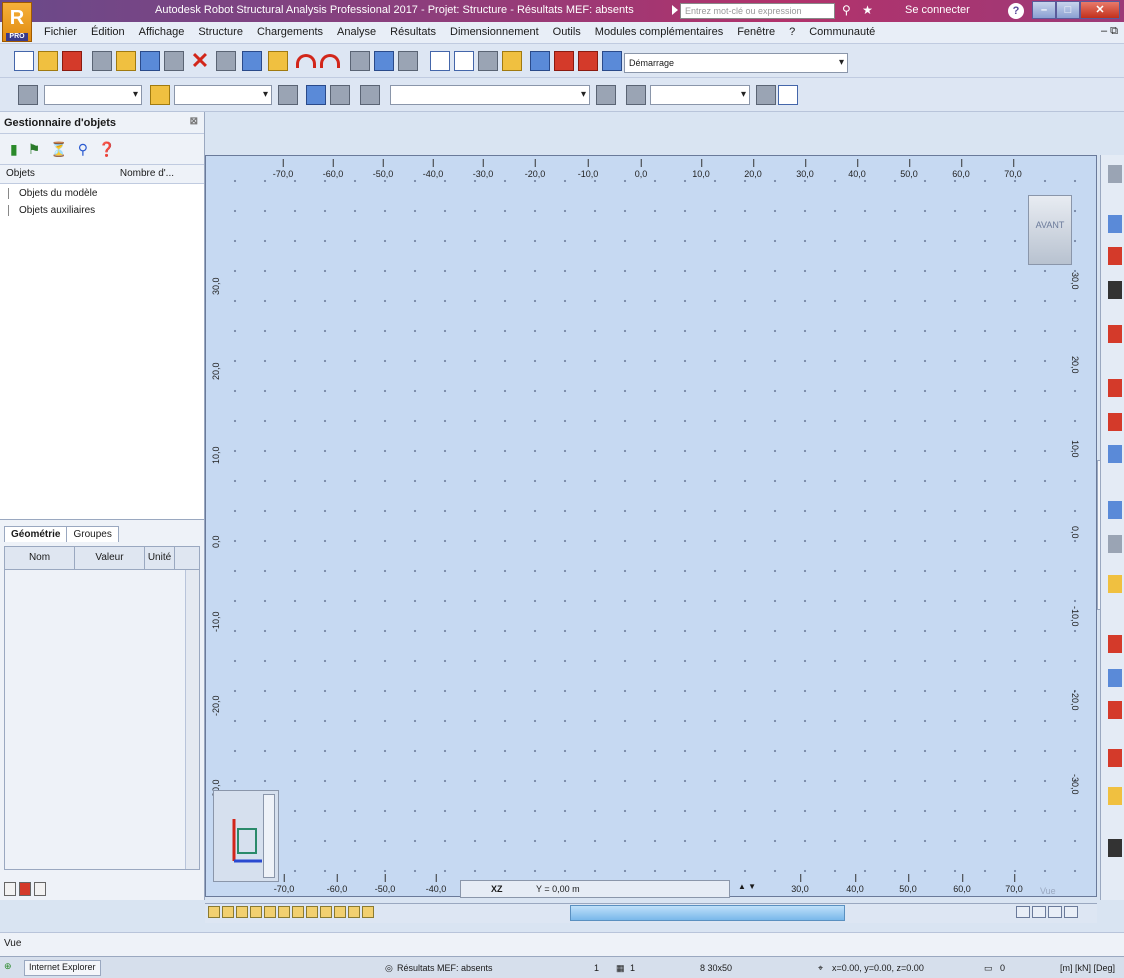 The height and width of the screenshot is (978, 1124). I want to click on export-icon, so click(1115, 848).